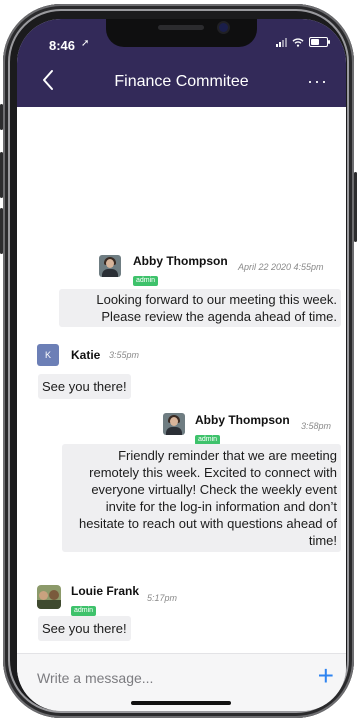  I want to click on sender-name: Louie Frank, so click(105, 591).